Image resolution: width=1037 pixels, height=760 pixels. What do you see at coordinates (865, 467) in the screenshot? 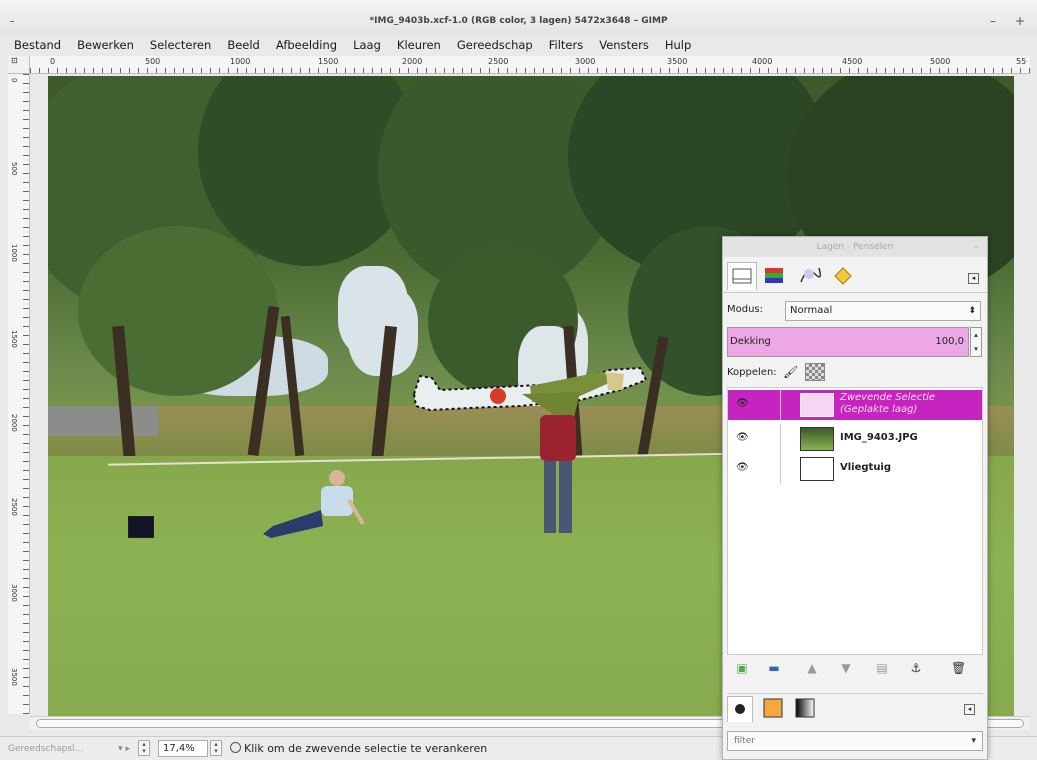
I see `layer-name: Vliegtuig` at bounding box center [865, 467].